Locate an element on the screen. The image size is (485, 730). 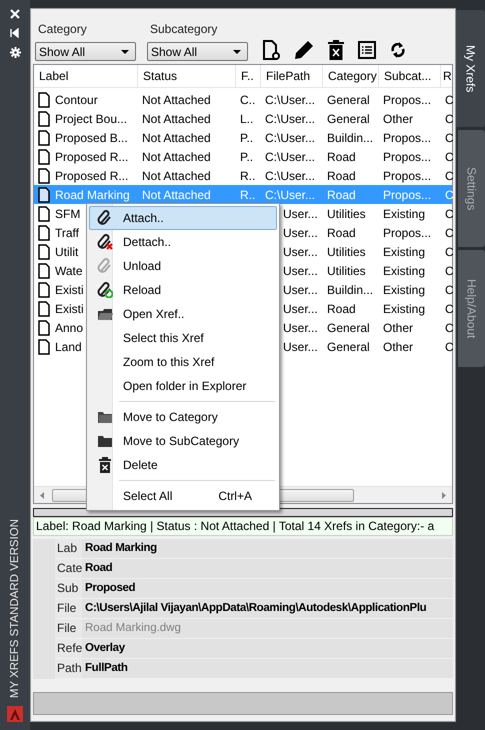
table-cell: Land is located at coordinates (68, 347).